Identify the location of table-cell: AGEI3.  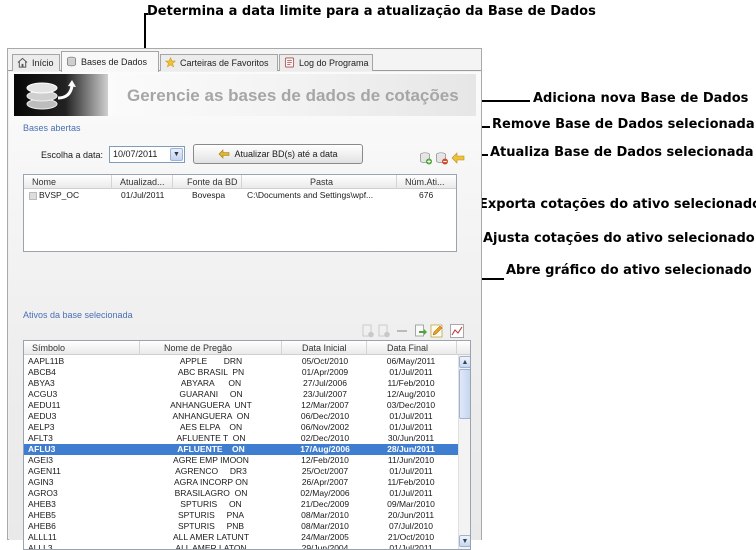
(41, 460).